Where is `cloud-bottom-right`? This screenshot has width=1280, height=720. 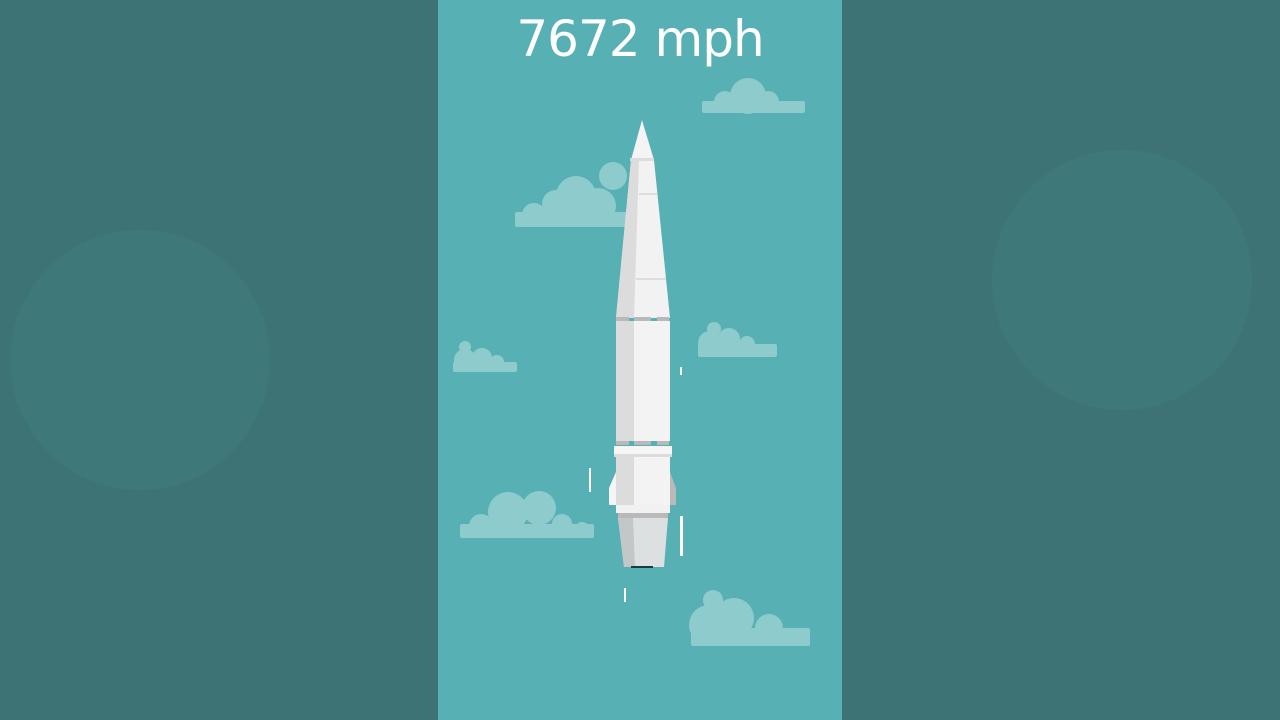
cloud-bottom-right is located at coordinates (749, 618).